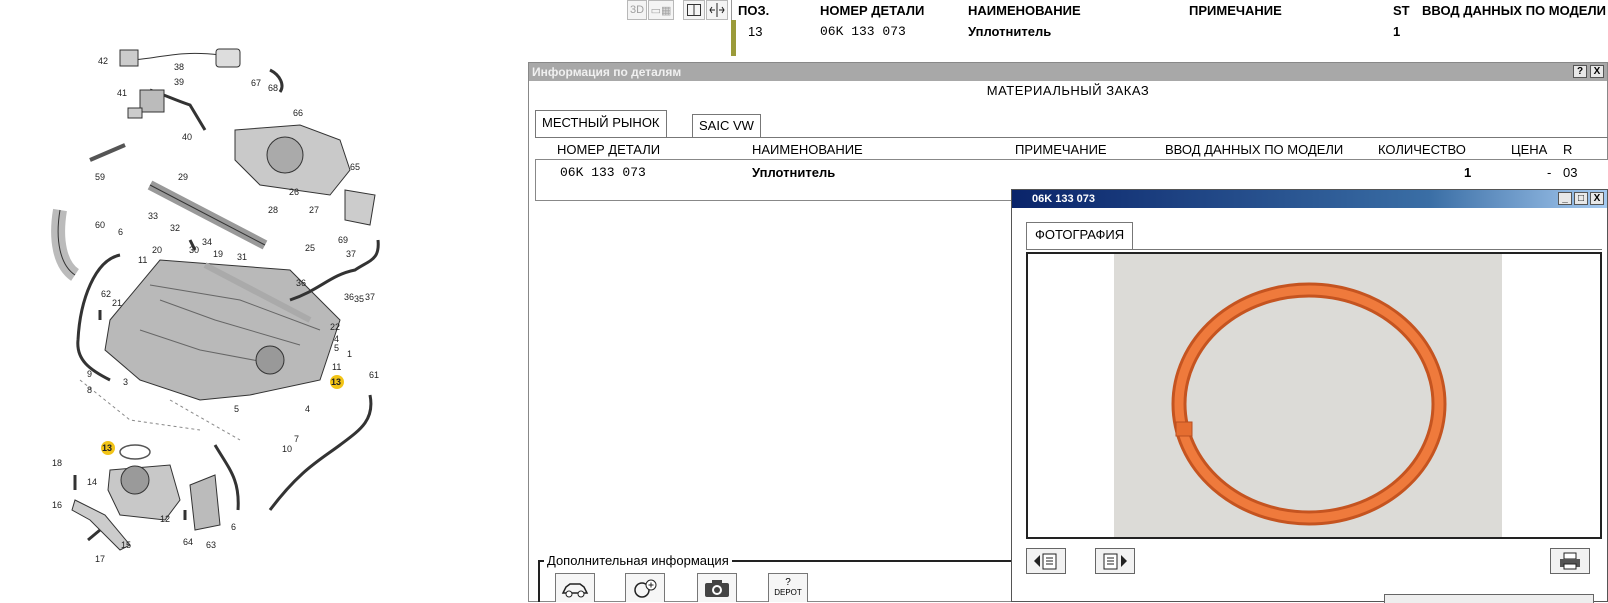 The width and height of the screenshot is (1608, 603). Describe the element at coordinates (179, 82) in the screenshot. I see `svg-text: 39` at that location.